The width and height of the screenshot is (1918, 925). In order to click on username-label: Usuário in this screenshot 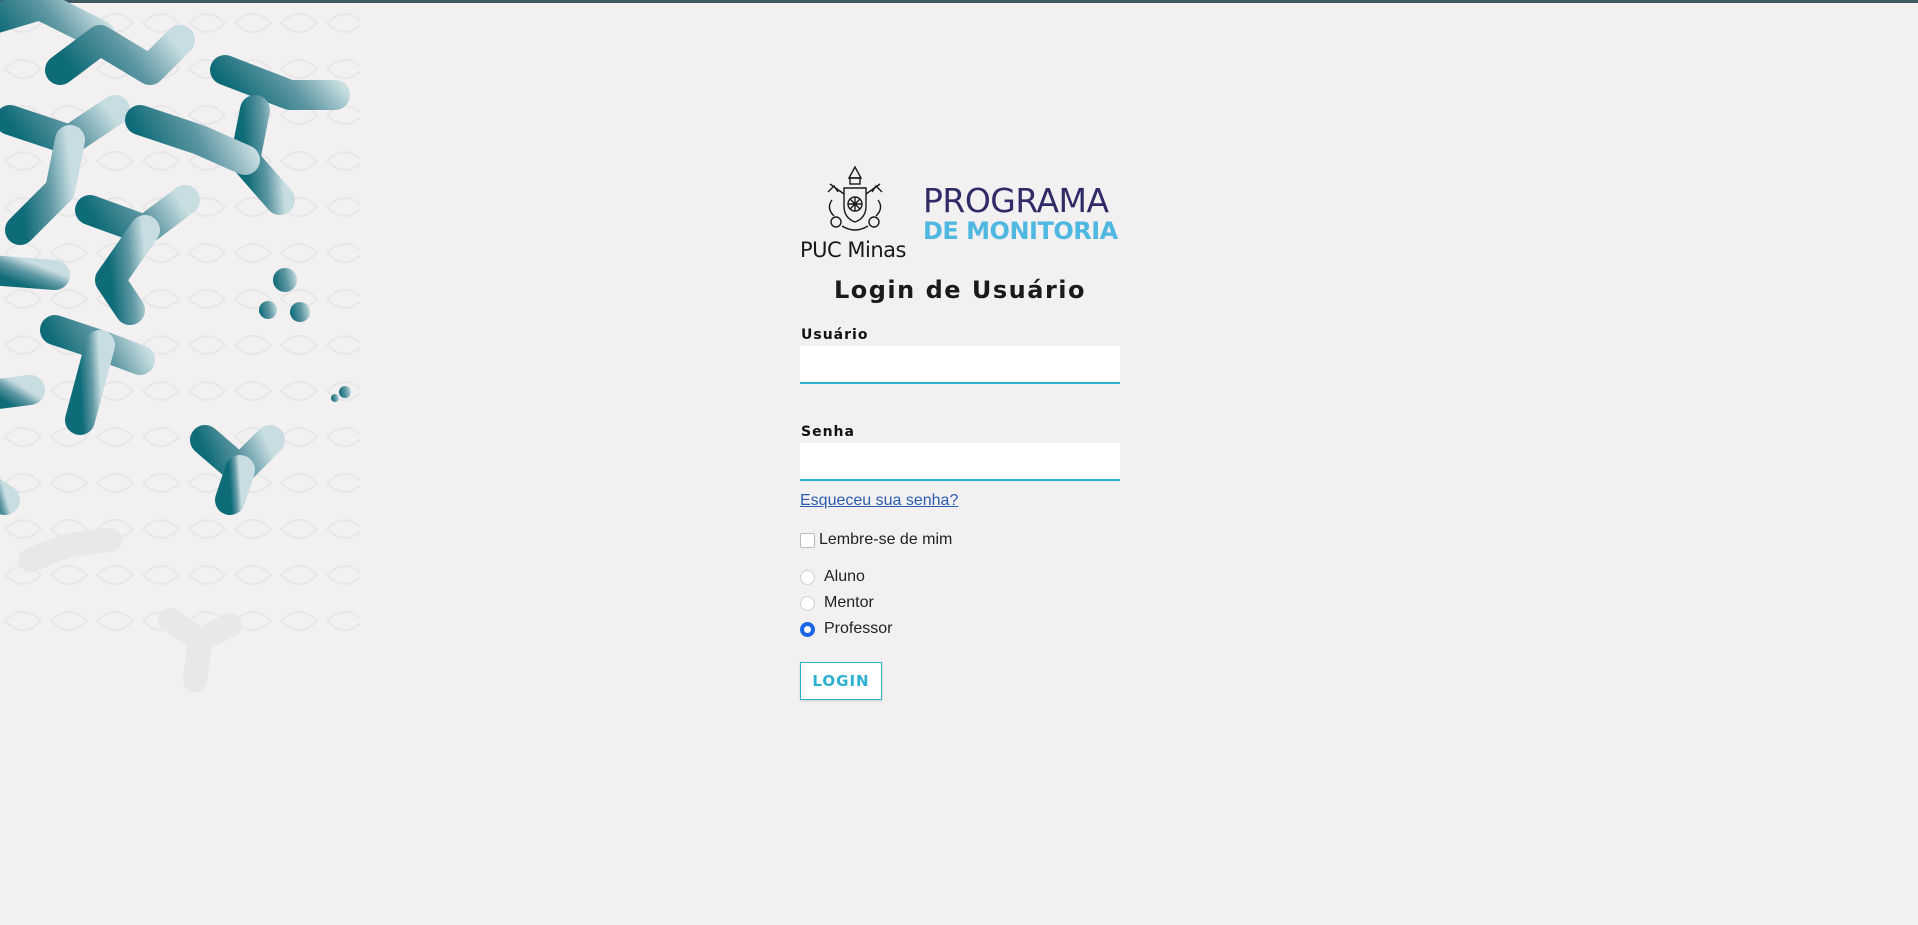, I will do `click(835, 335)`.